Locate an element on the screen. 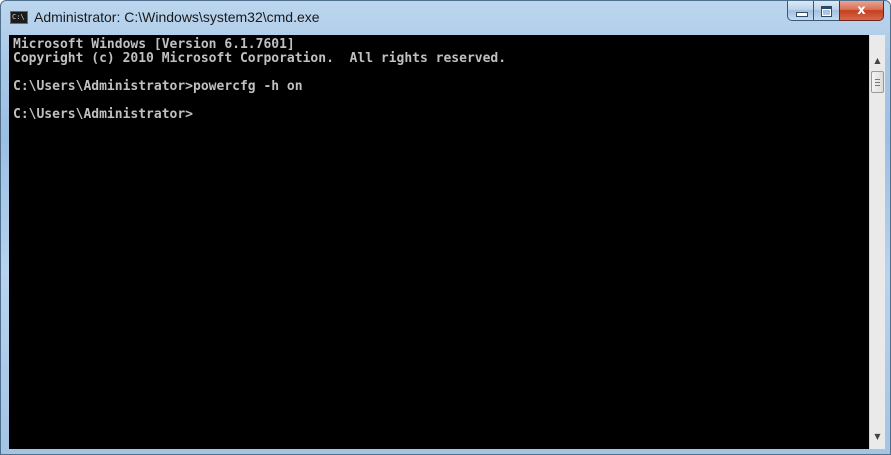  maximize-button is located at coordinates (826, 11).